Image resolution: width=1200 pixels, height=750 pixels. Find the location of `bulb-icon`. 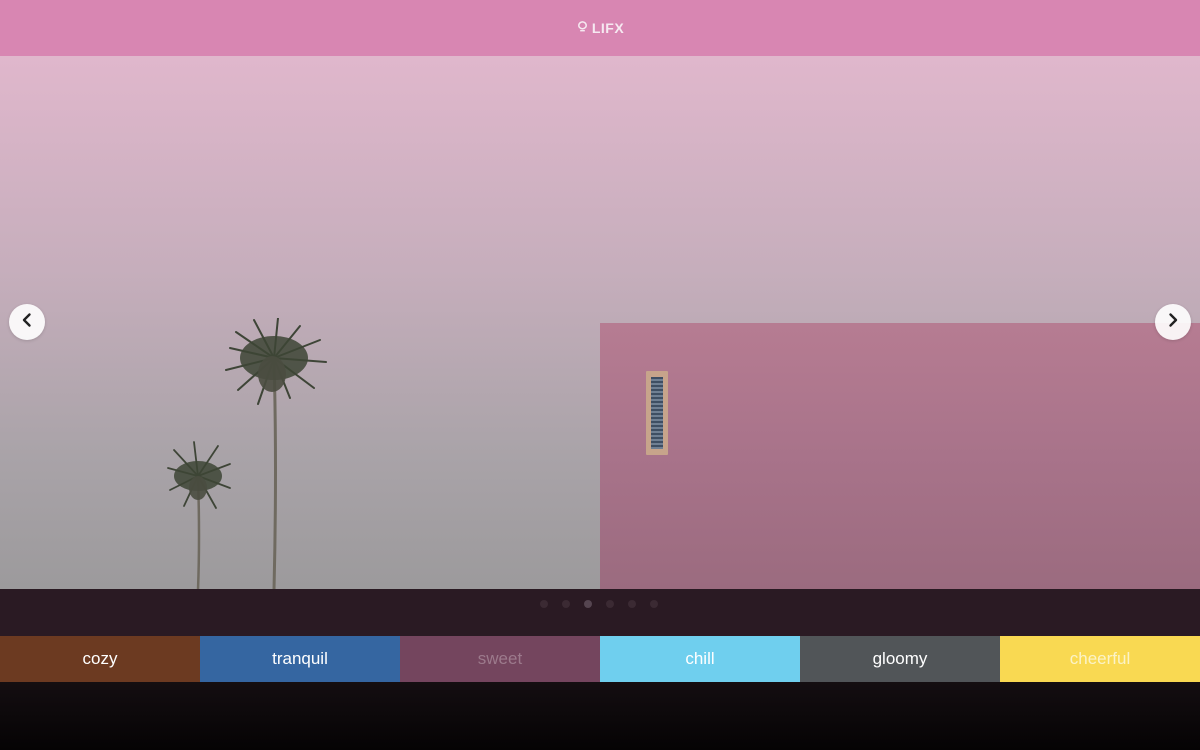

bulb-icon is located at coordinates (582, 28).